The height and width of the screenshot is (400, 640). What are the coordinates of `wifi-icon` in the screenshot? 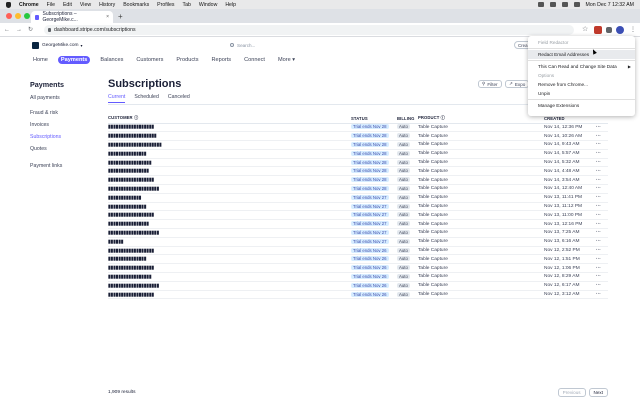 It's located at (552, 4).